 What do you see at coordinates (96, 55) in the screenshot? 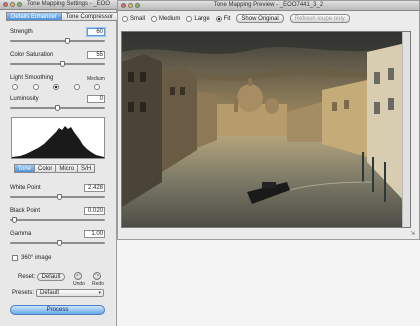
I see `color-saturation-field: 55` at bounding box center [96, 55].